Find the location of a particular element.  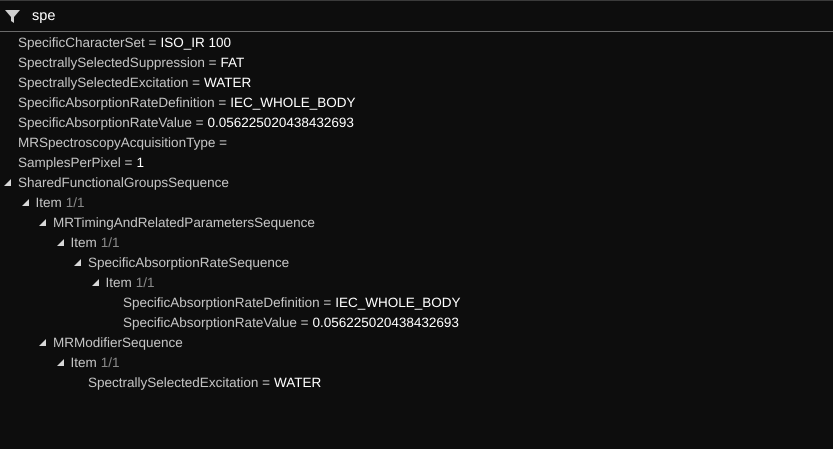

attribute-name: MRSpectroscopyAcquisitionType = is located at coordinates (122, 143).